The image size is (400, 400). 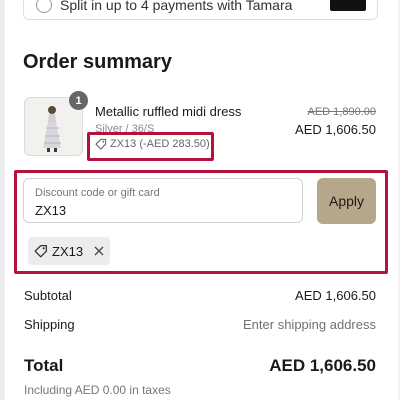 I want to click on page-left-edge, so click(x=2, y=200).